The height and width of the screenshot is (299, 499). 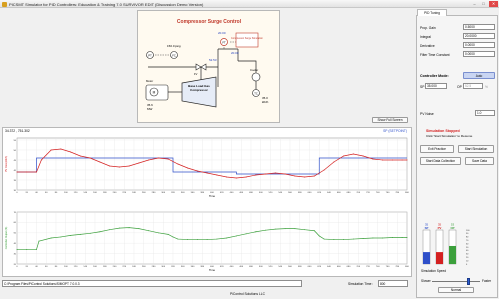 I want to click on x-tick-label: 660, so click(x=339, y=267).